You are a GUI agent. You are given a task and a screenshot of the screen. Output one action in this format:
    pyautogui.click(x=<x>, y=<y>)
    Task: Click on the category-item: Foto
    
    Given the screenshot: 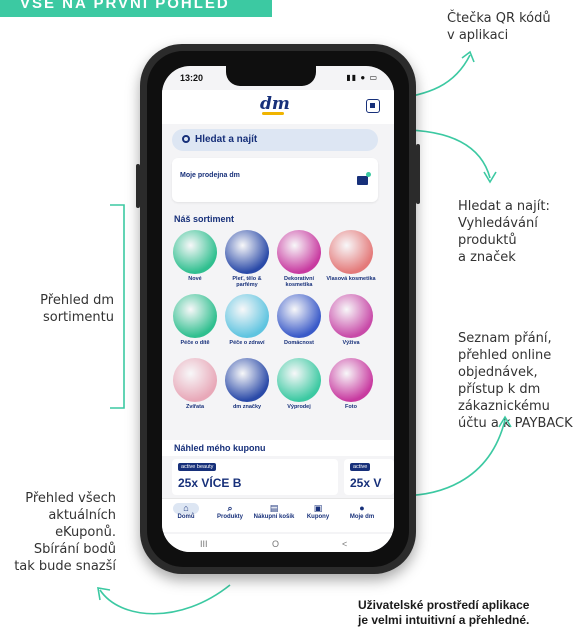 What is the action you would take?
    pyautogui.click(x=351, y=384)
    